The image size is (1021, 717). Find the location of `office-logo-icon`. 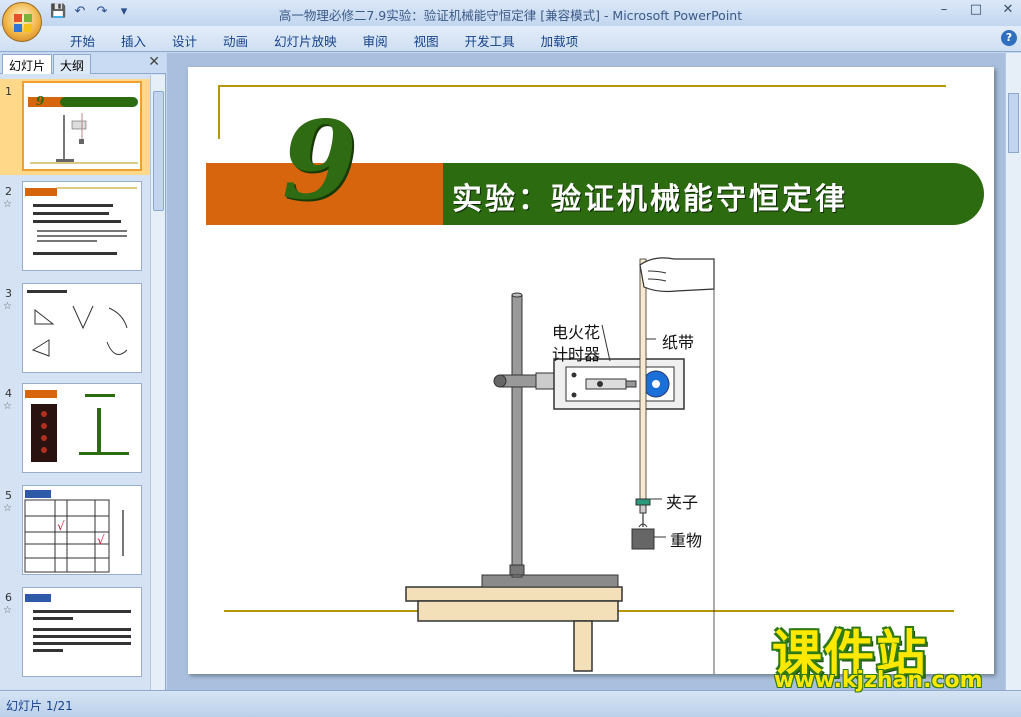

office-logo-icon is located at coordinates (23, 23).